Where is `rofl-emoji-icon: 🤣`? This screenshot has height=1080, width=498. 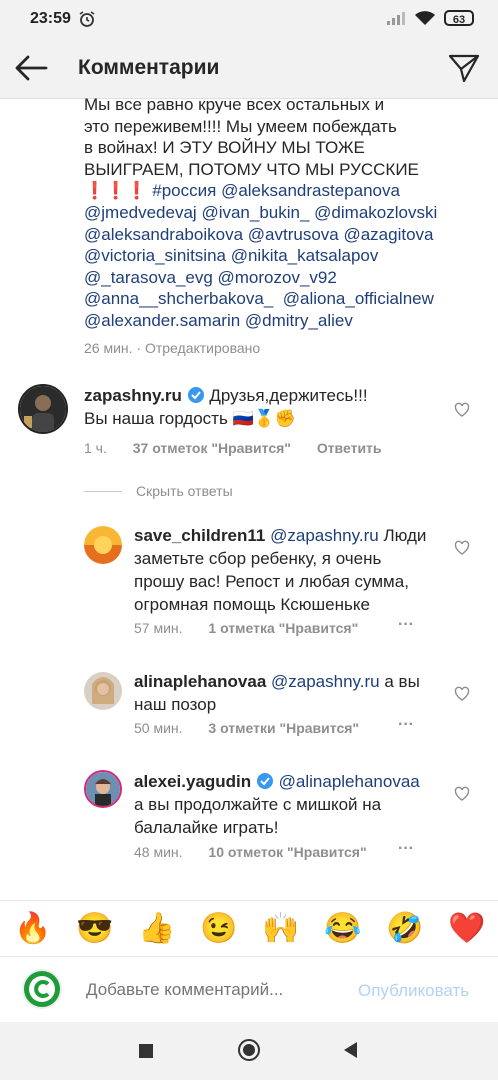
rofl-emoji-icon: 🤣 is located at coordinates (404, 928).